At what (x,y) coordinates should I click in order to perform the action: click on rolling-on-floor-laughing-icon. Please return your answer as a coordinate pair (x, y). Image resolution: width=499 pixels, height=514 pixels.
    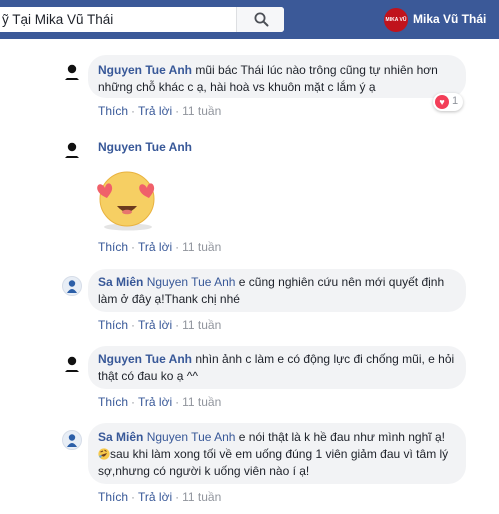
    Looking at the image, I should click on (104, 454).